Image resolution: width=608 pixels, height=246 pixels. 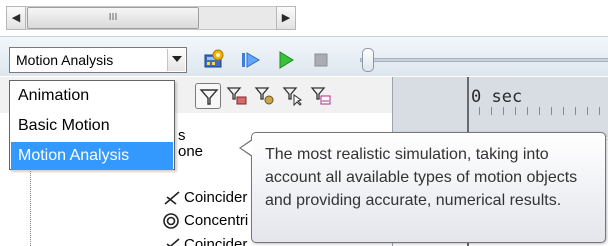 I want to click on tree-item-partial-label: s, so click(x=182, y=135).